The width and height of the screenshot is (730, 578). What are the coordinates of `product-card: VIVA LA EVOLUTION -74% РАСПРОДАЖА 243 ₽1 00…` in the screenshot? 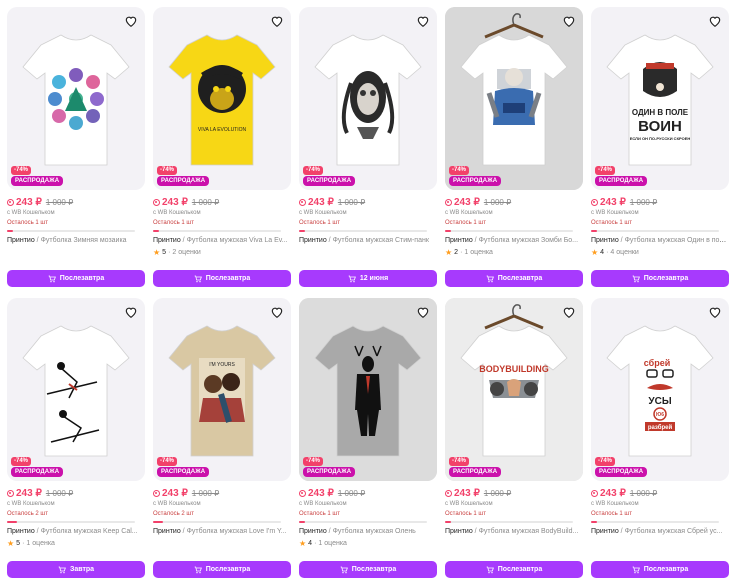 It's located at (222, 147).